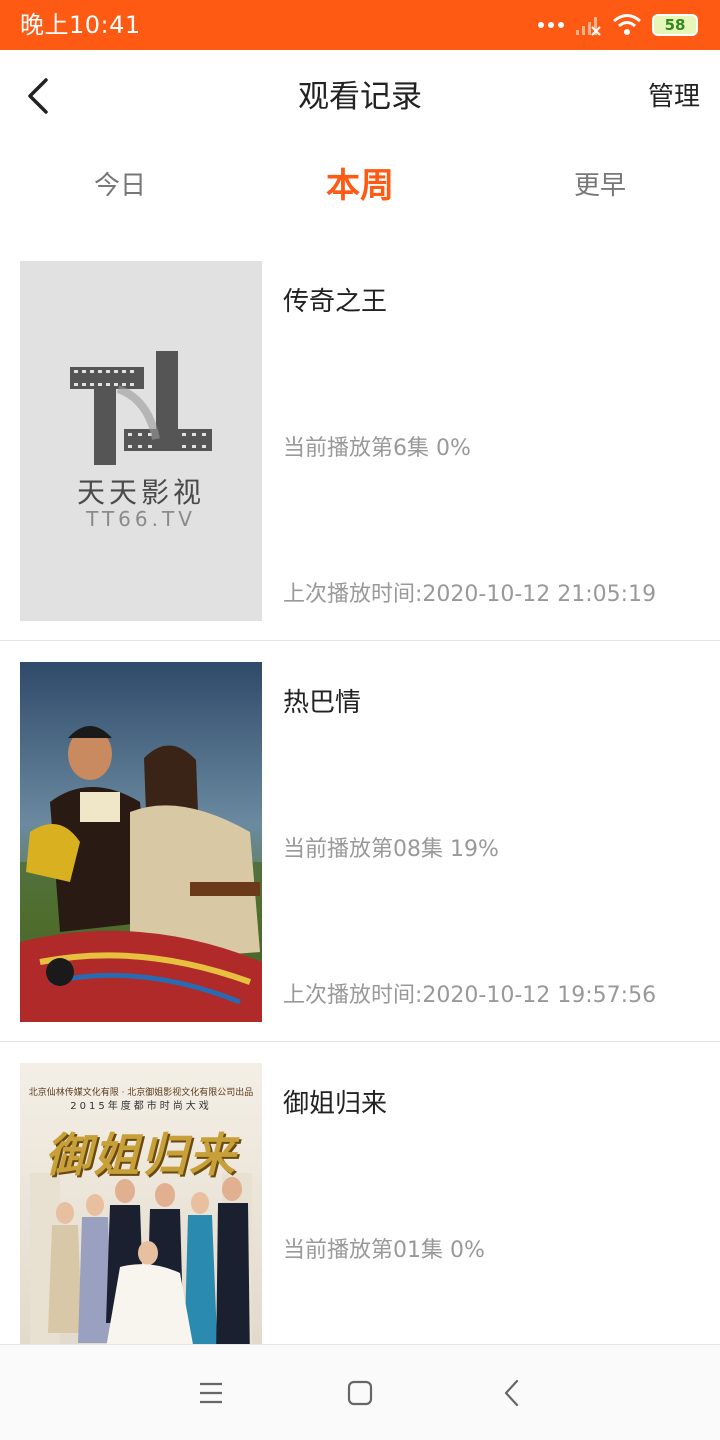 This screenshot has height=1440, width=720. Describe the element at coordinates (335, 302) in the screenshot. I see `item-title: 传奇之王` at that location.